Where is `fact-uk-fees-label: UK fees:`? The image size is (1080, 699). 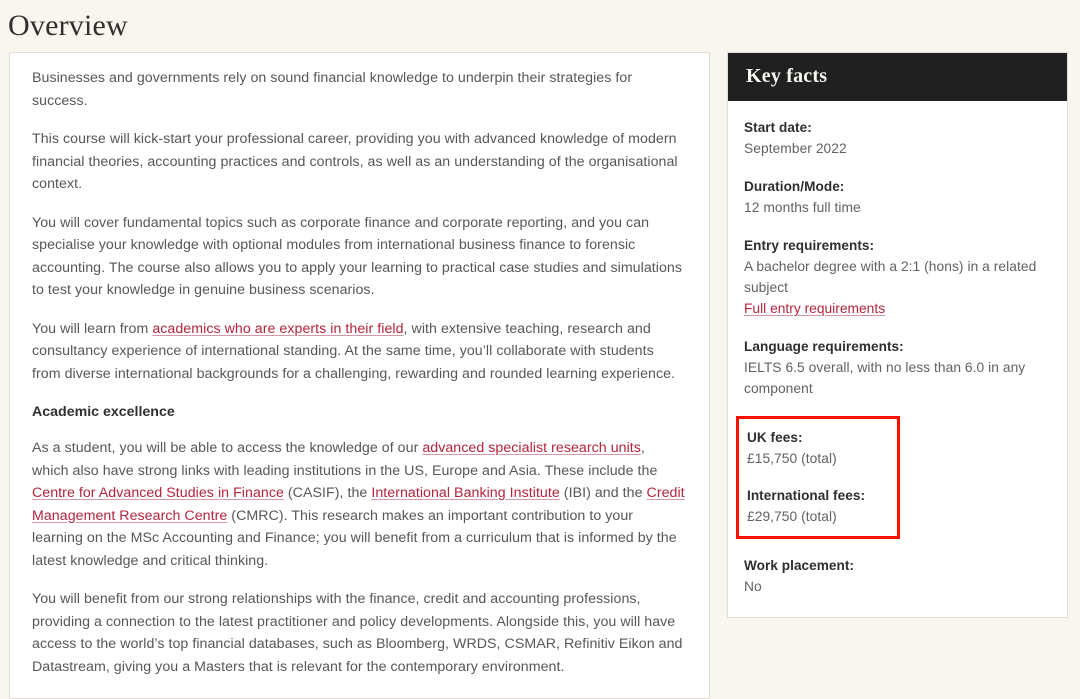 fact-uk-fees-label: UK fees: is located at coordinates (775, 437).